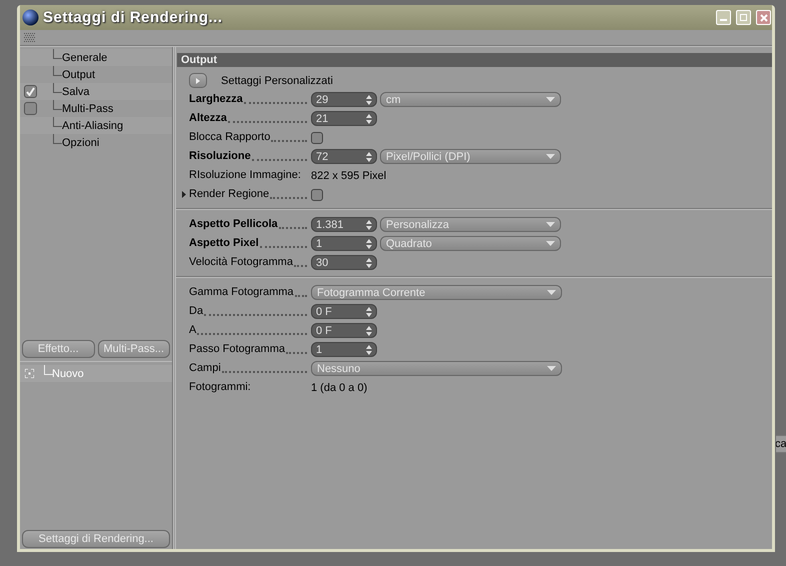 This screenshot has width=786, height=566. What do you see at coordinates (277, 80) in the screenshot?
I see `preset-label: Settaggi Personalizzati` at bounding box center [277, 80].